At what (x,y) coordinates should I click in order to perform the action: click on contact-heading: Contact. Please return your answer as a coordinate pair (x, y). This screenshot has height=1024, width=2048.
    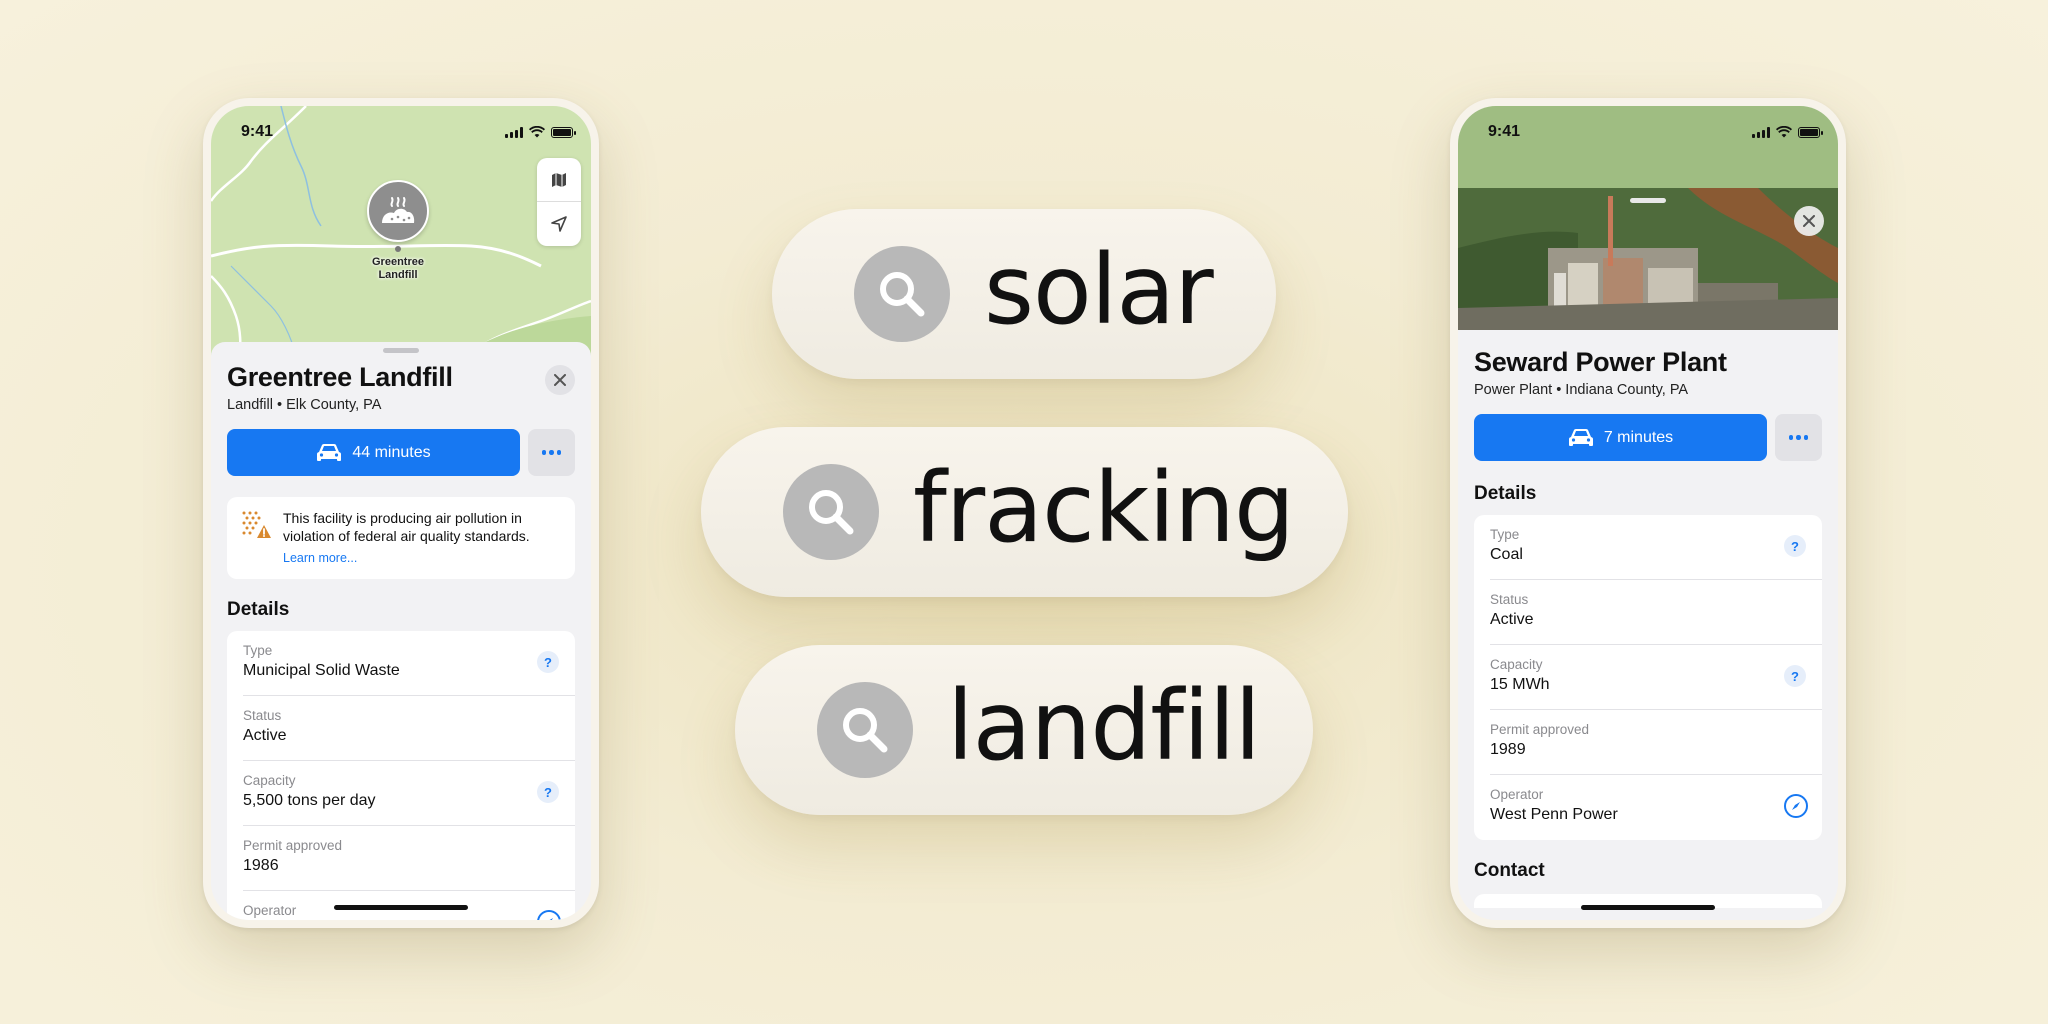
    Looking at the image, I should click on (1509, 870).